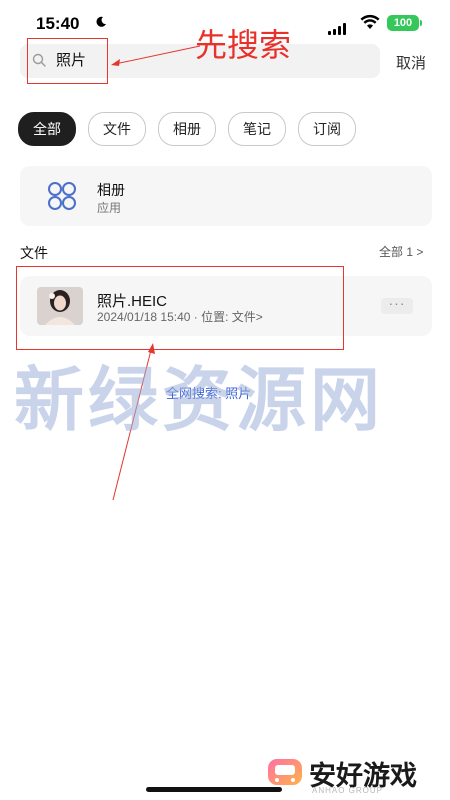 The height and width of the screenshot is (800, 450). Describe the element at coordinates (411, 62) in the screenshot. I see `cancel-button: 取消` at that location.